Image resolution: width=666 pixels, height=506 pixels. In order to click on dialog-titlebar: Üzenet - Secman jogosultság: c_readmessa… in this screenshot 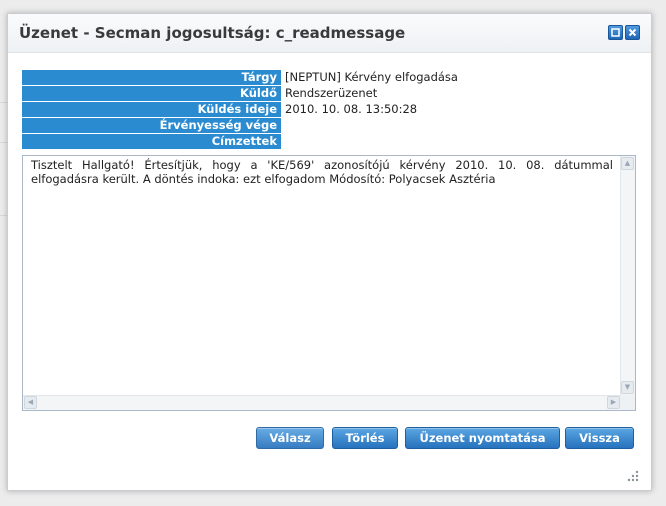, I will do `click(329, 33)`.